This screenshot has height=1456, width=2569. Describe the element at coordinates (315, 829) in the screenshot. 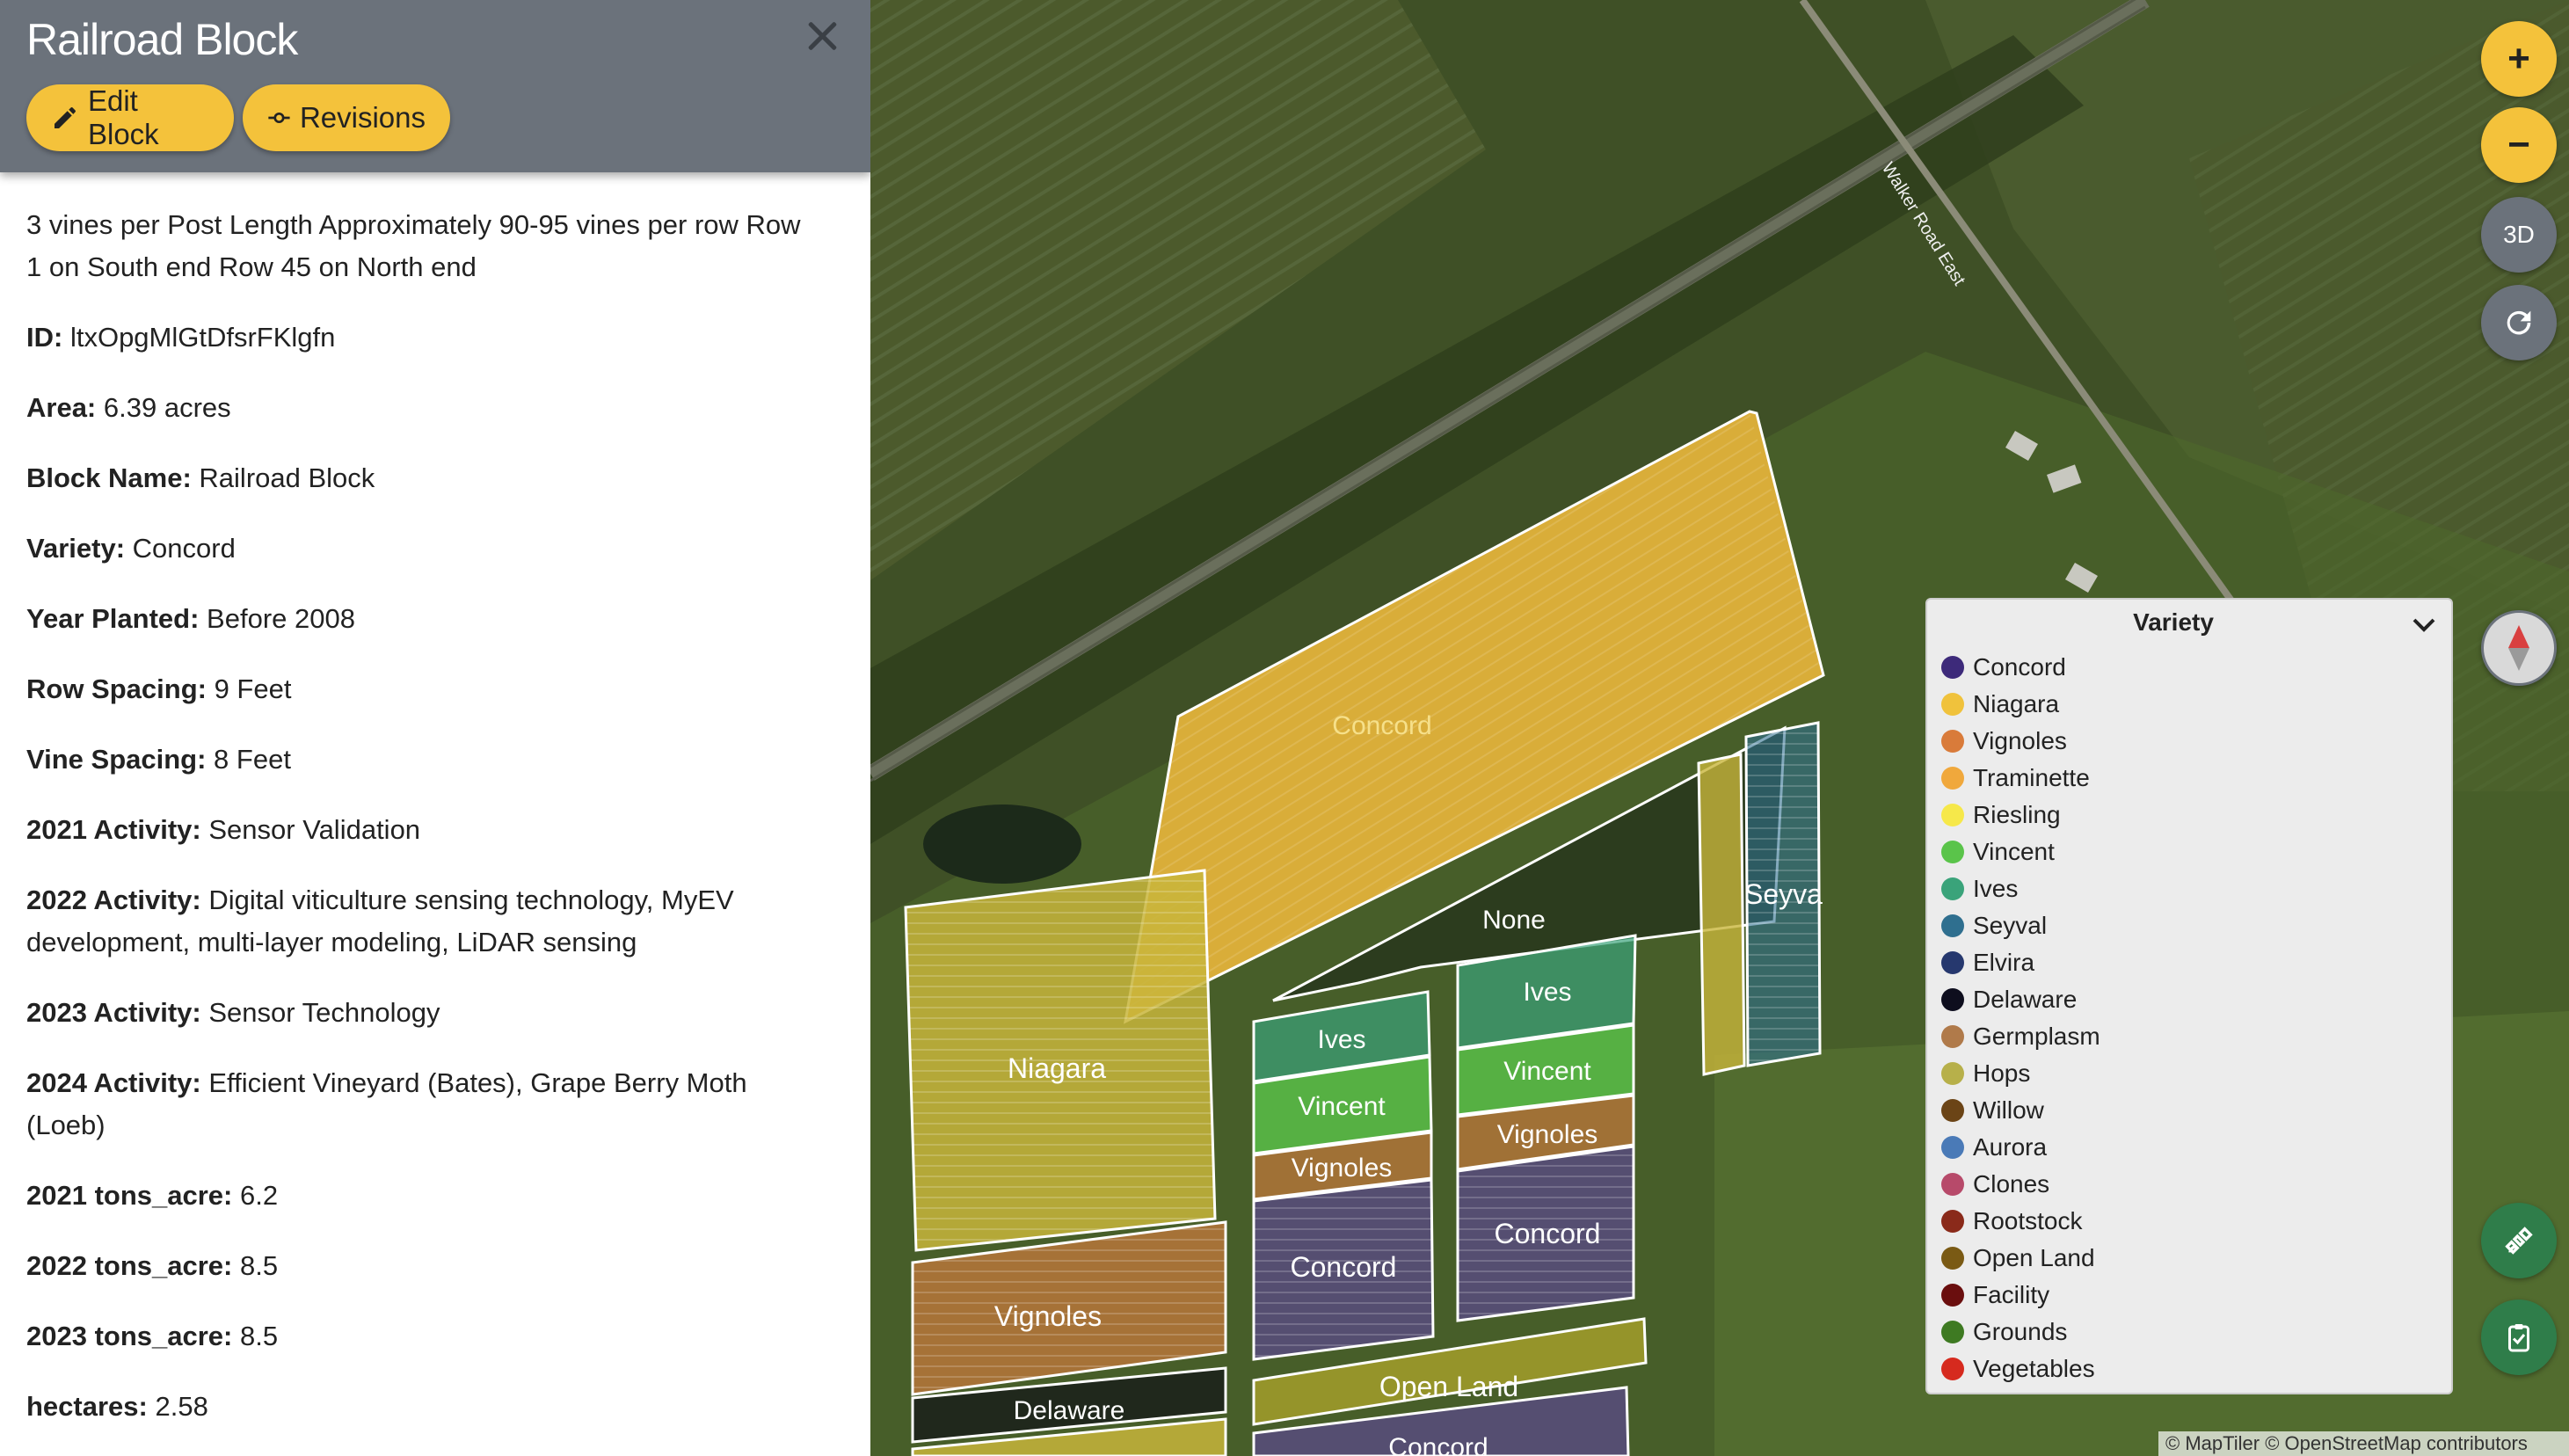

I see `property-value: Sensor Validation` at that location.